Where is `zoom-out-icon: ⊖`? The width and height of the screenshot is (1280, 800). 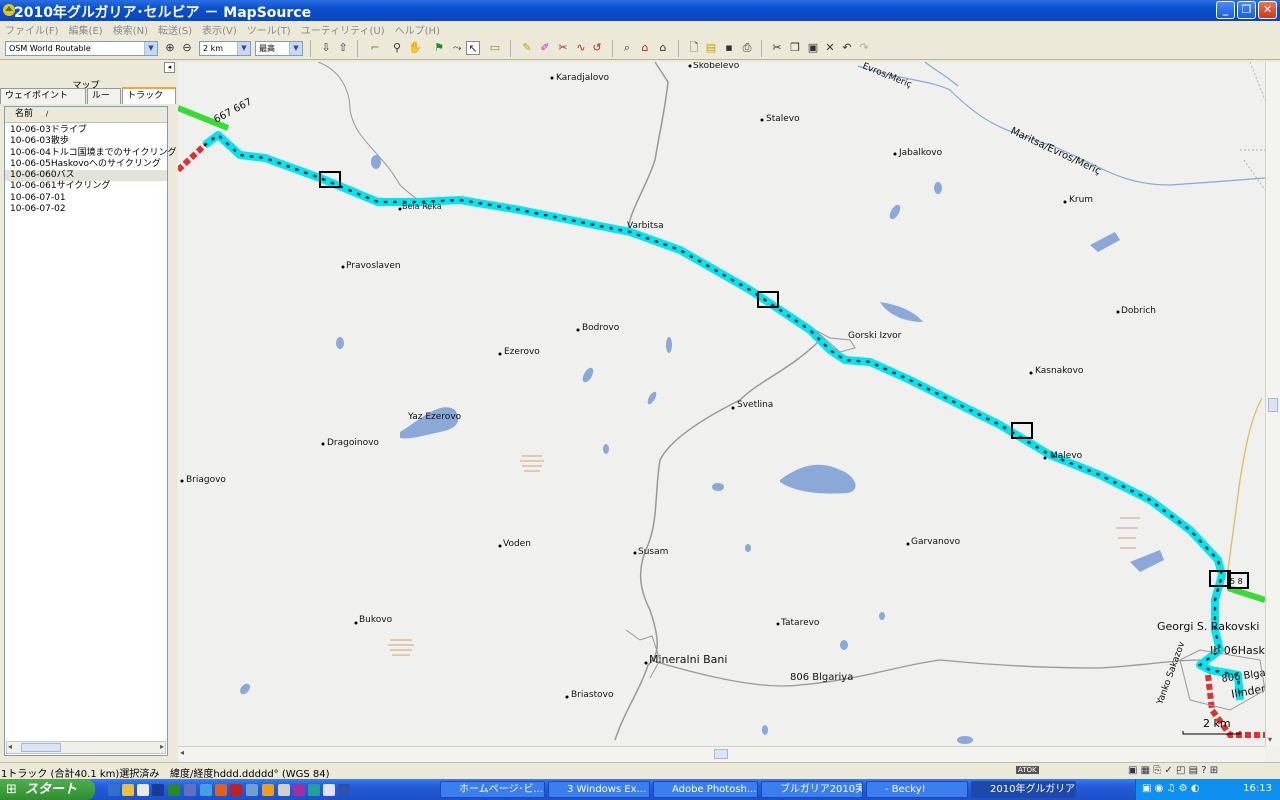
zoom-out-icon: ⊖ is located at coordinates (187, 48).